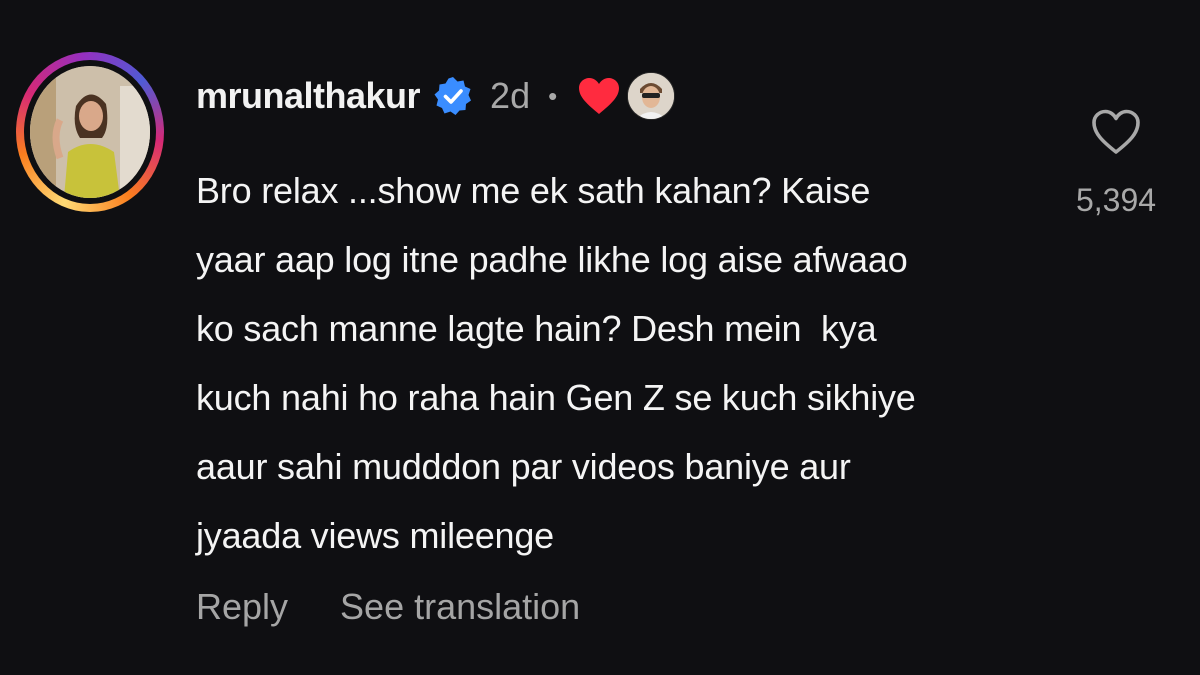 Image resolution: width=1200 pixels, height=675 pixels. What do you see at coordinates (1116, 163) in the screenshot?
I see `like-column: 5,394` at bounding box center [1116, 163].